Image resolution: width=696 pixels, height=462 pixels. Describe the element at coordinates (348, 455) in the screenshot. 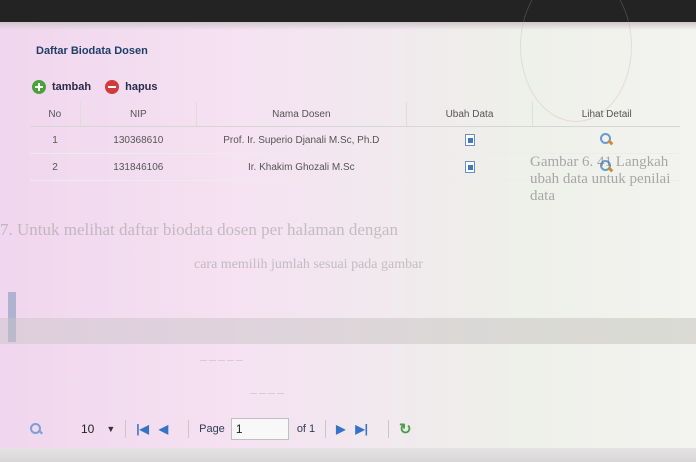

I see `bottom-edge` at that location.